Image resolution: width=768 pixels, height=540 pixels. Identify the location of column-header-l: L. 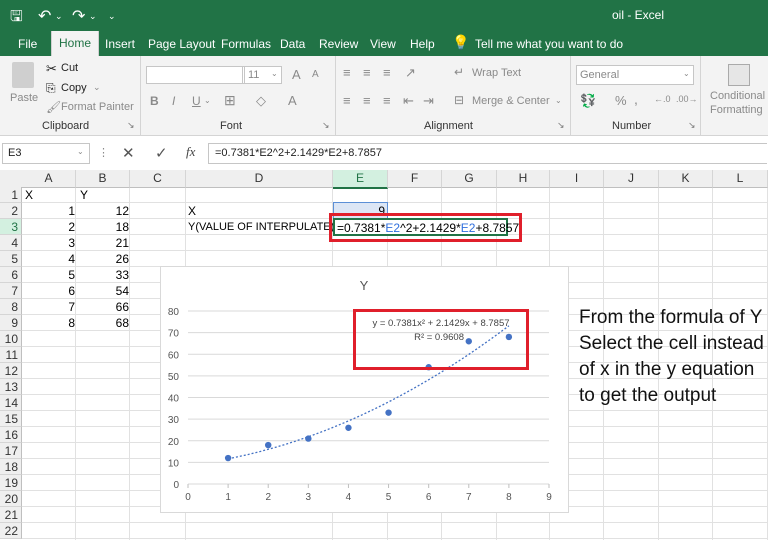
(740, 179).